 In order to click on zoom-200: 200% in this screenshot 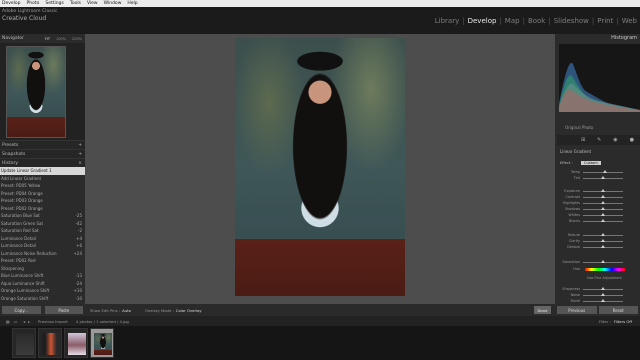, I will do `click(77, 39)`.